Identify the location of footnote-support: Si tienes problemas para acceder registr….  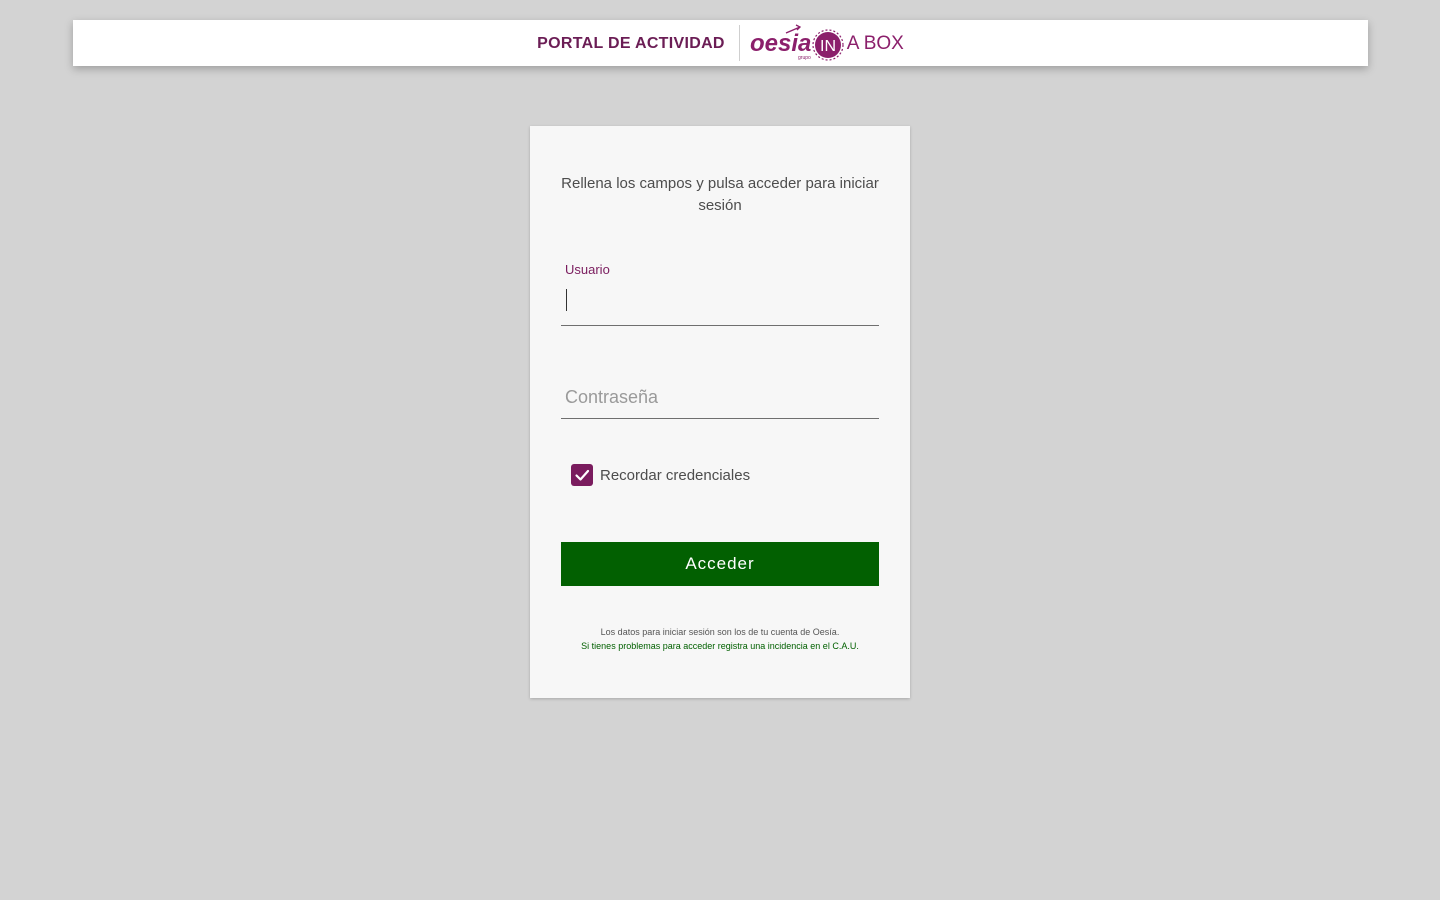
(720, 646).